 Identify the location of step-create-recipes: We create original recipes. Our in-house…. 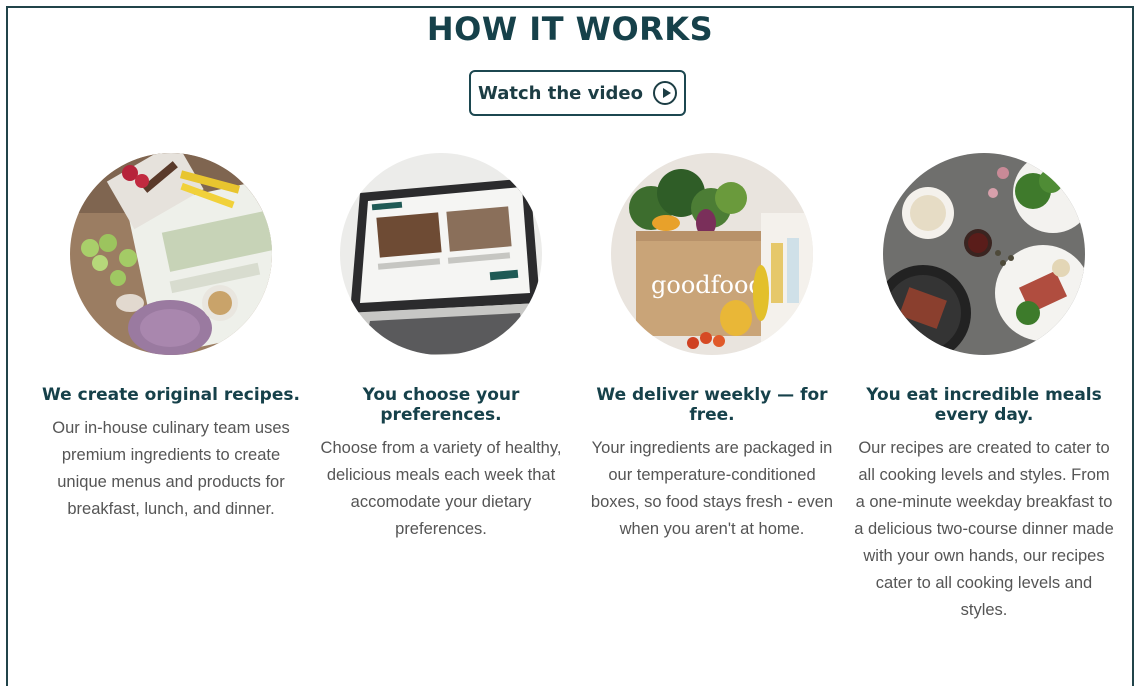
(171, 338).